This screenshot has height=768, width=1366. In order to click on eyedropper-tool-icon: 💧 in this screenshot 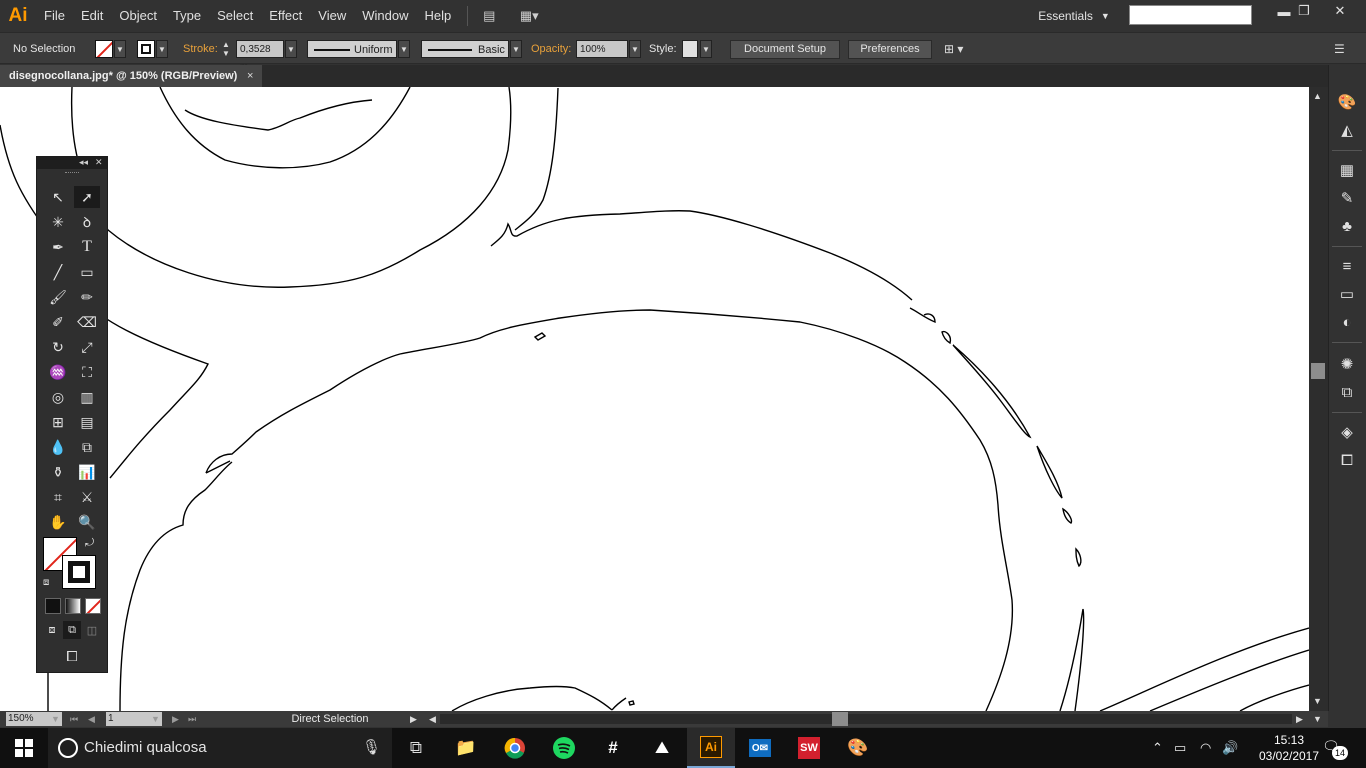, I will do `click(58, 447)`.